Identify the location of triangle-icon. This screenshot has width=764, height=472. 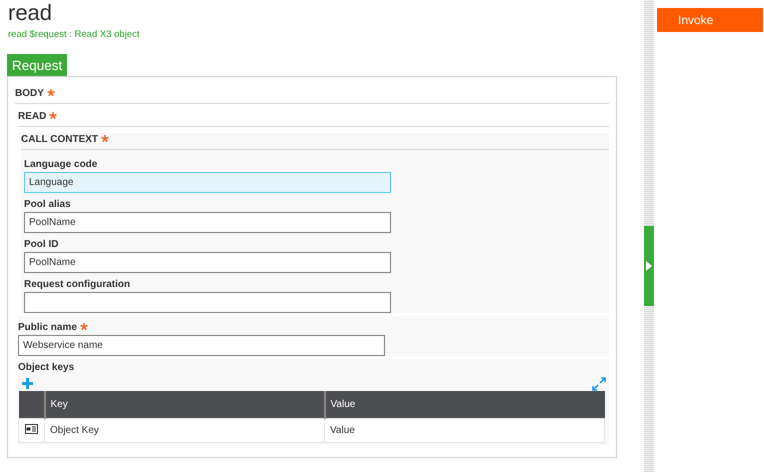
(649, 266).